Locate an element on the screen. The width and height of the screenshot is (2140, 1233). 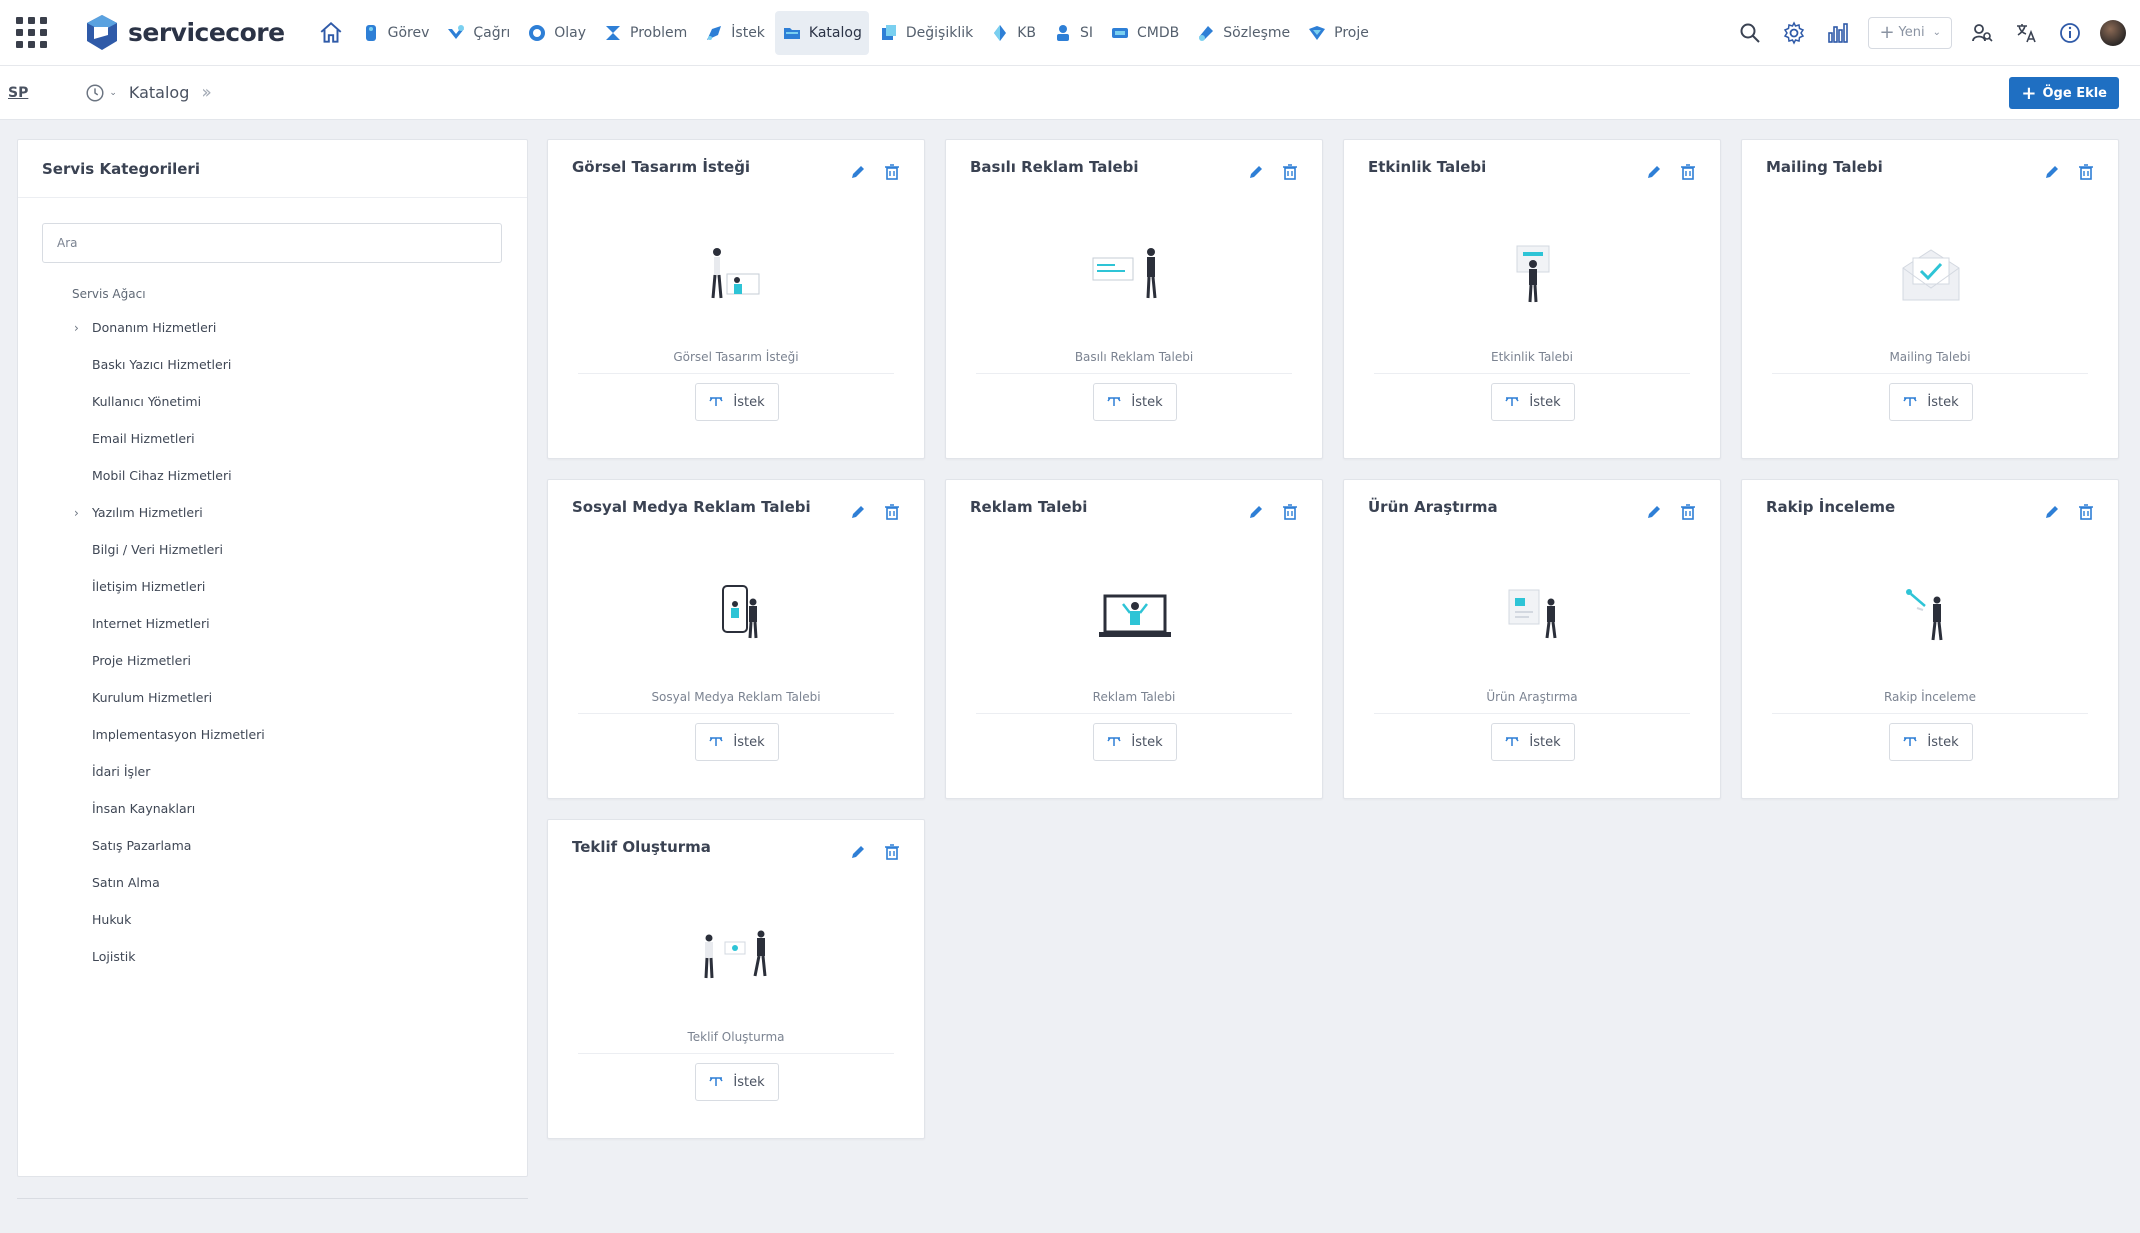
catalog-card: Reklam Talebi Reklam Talebi İstek is located at coordinates (1134, 639).